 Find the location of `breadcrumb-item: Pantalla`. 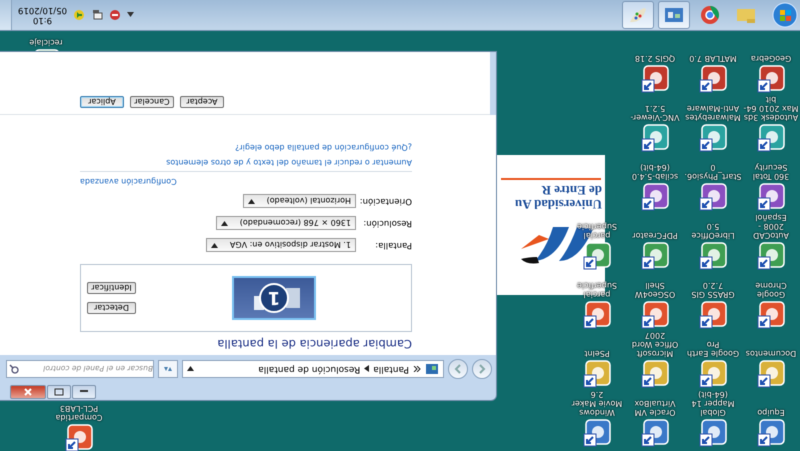

breadcrumb-item: Pantalla is located at coordinates (391, 369).